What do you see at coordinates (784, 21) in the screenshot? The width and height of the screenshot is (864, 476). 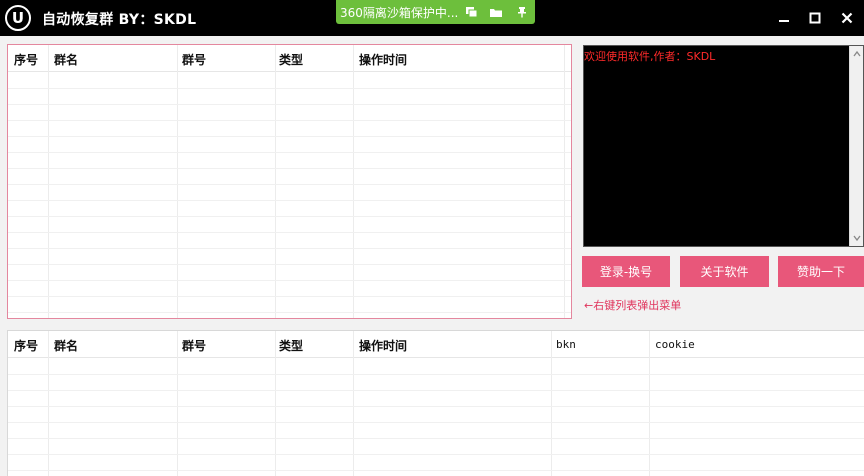 I see `minimize-icon` at bounding box center [784, 21].